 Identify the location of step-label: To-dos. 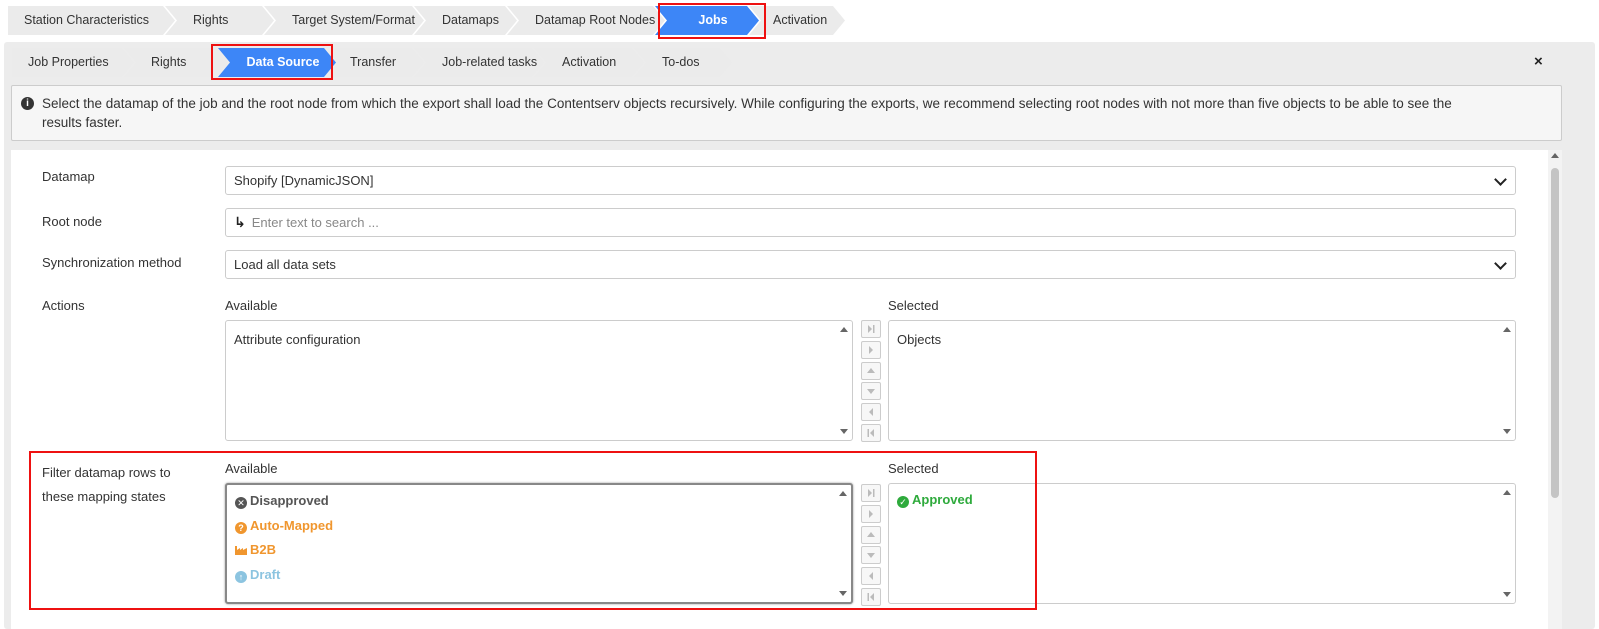
(681, 62).